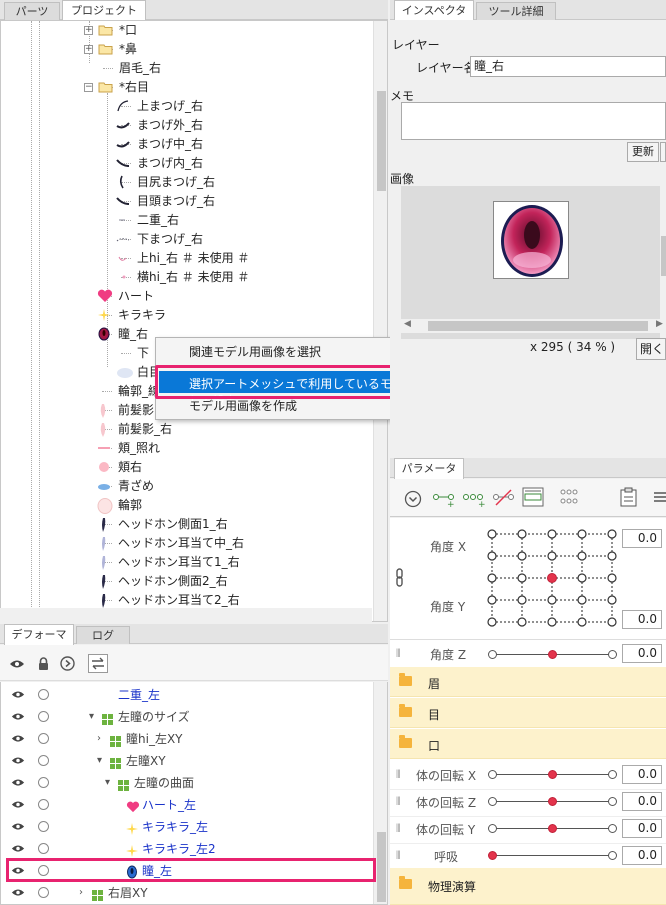 This screenshot has height=905, width=666. Describe the element at coordinates (398, 829) in the screenshot. I see `link-off-icon-by: ⫴` at that location.